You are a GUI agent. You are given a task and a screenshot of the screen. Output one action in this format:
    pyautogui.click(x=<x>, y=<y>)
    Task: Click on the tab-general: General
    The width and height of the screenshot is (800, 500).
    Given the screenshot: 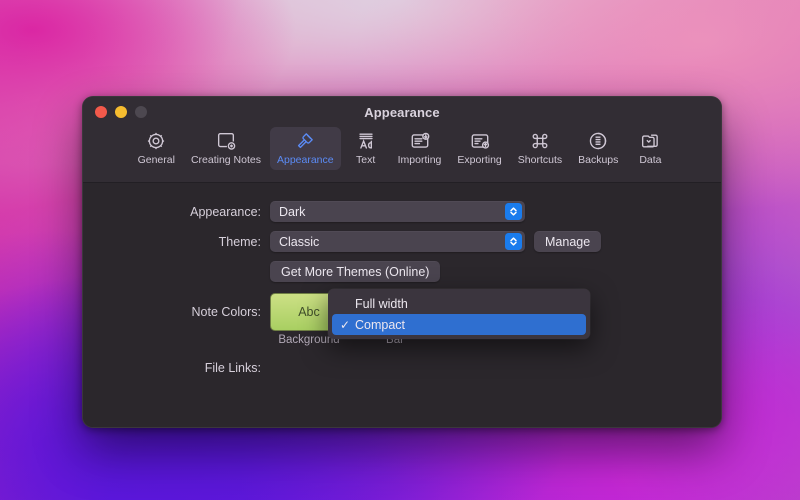 What is the action you would take?
    pyautogui.click(x=156, y=148)
    